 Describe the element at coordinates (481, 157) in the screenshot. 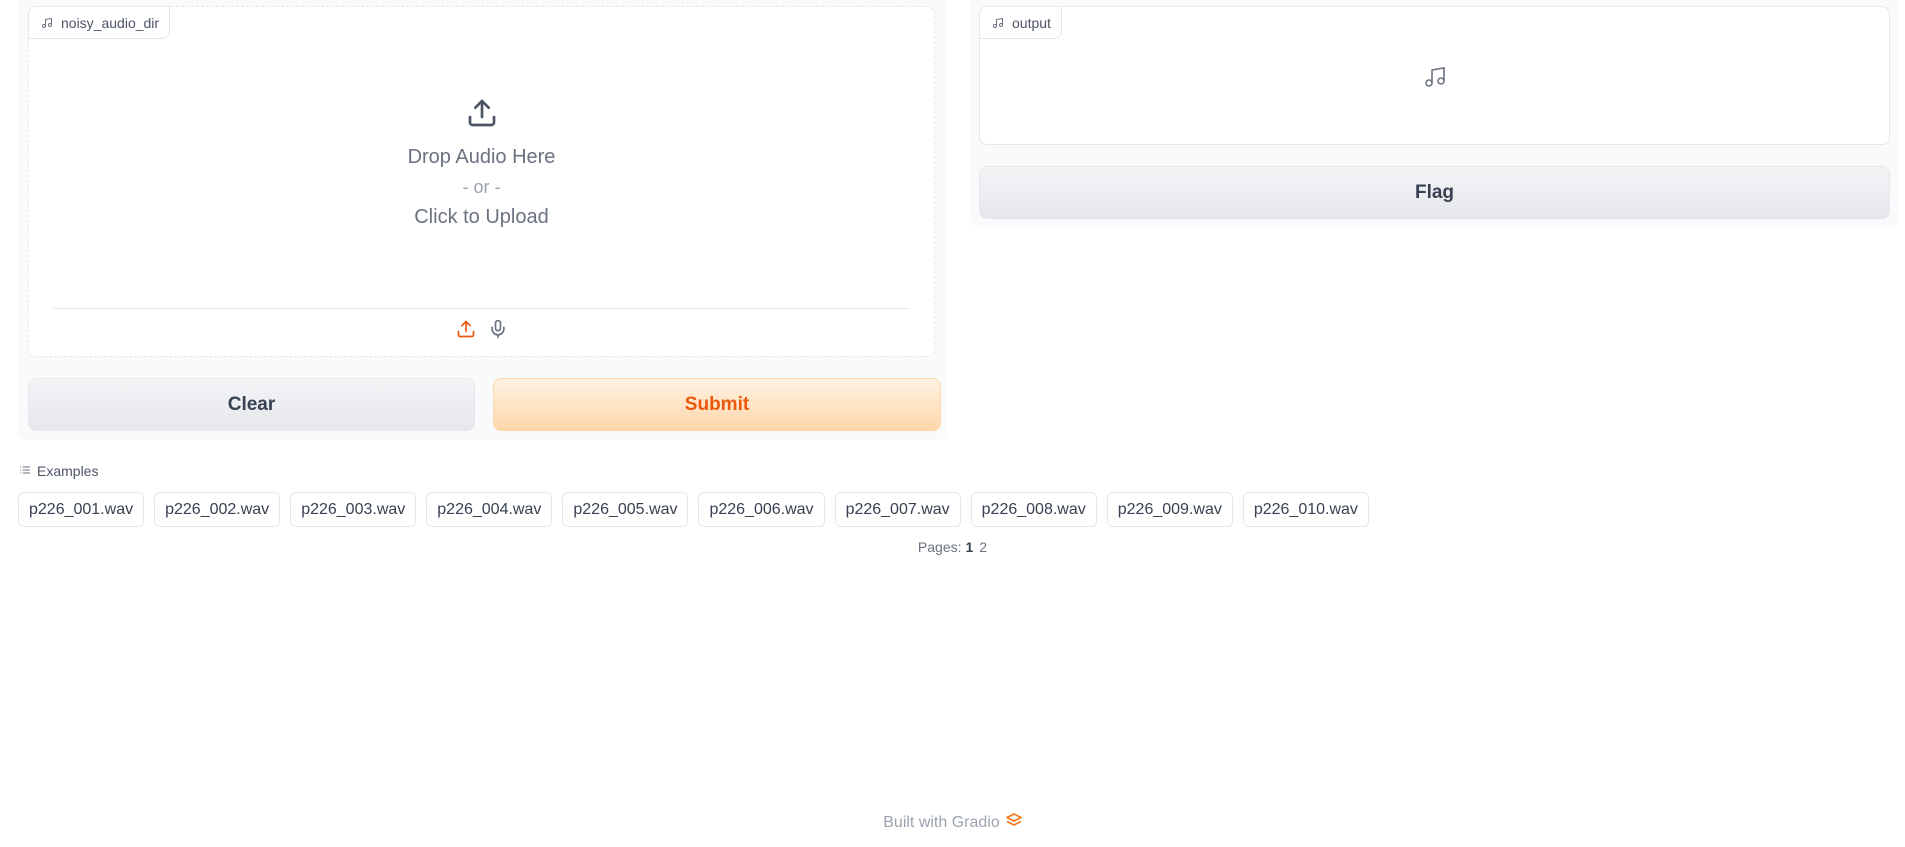

I see `drop-audio-text: Drop Audio Here` at that location.